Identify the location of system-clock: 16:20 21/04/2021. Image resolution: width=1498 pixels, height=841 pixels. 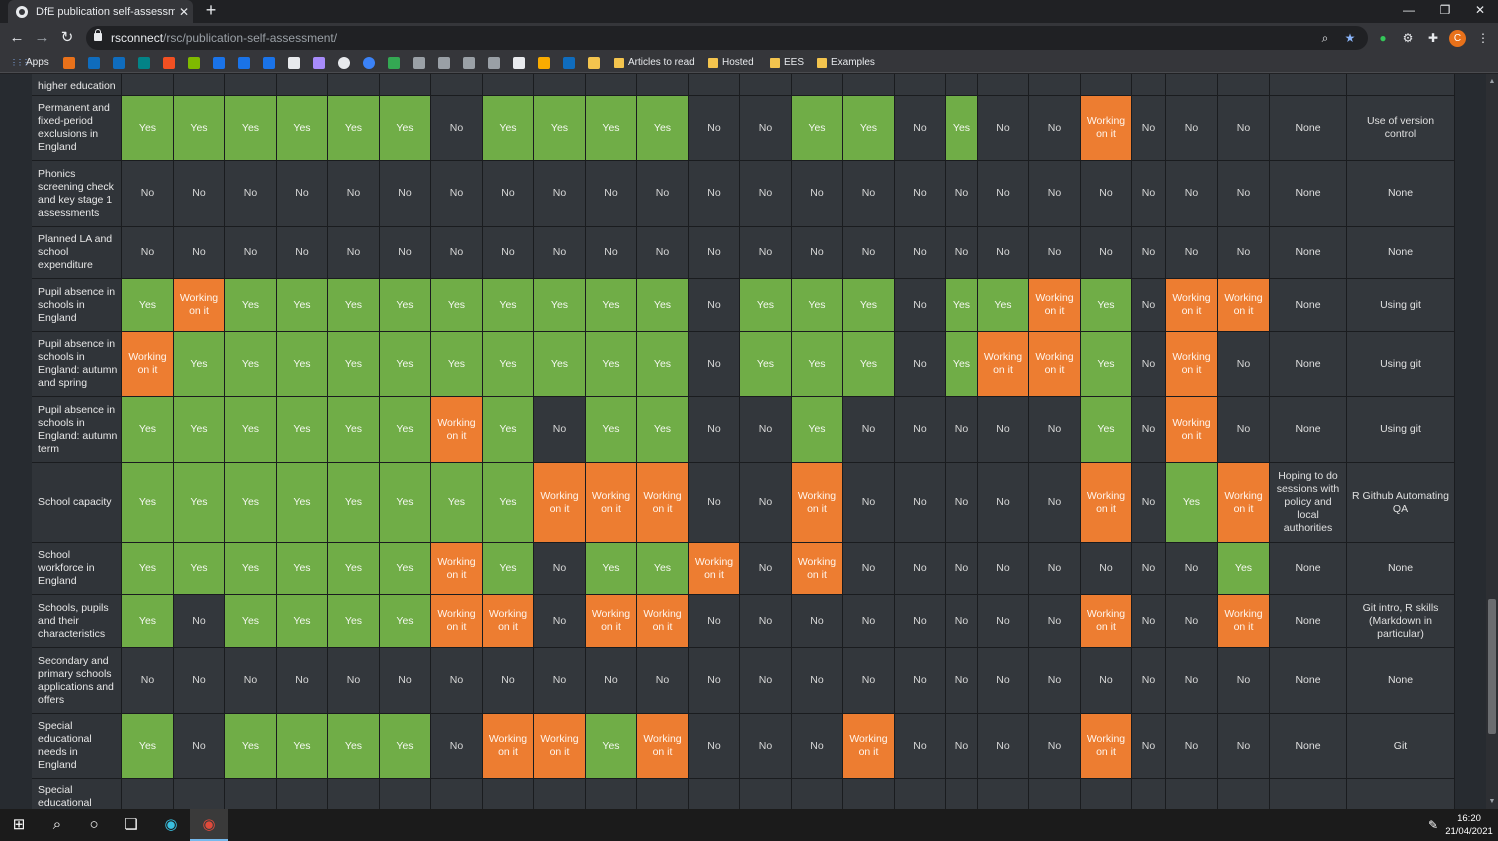
(1469, 825).